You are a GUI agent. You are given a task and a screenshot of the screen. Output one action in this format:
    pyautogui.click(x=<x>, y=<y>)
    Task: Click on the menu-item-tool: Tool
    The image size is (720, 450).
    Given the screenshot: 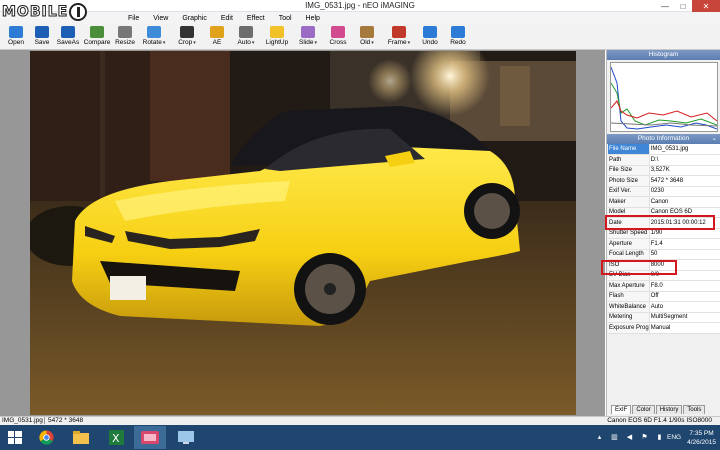 What is the action you would take?
    pyautogui.click(x=285, y=18)
    